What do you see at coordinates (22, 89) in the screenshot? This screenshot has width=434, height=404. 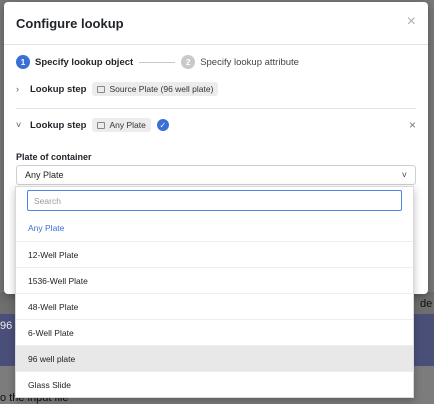 I see `chevron-right-icon: ›` at bounding box center [22, 89].